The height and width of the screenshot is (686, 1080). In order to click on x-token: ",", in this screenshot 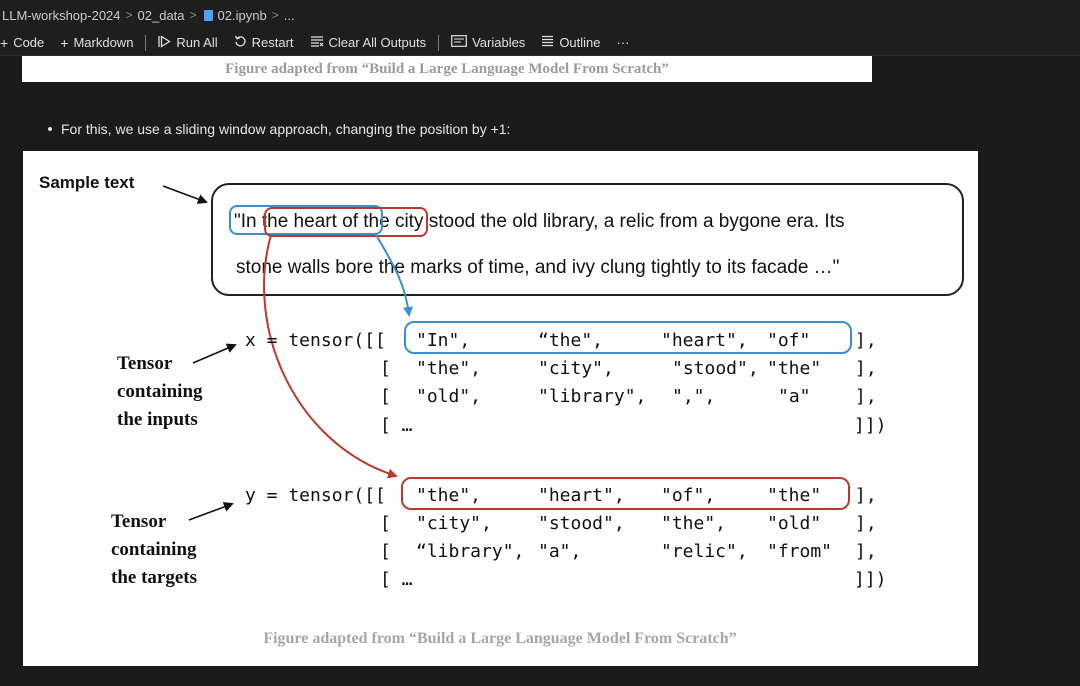, I will do `click(693, 396)`.